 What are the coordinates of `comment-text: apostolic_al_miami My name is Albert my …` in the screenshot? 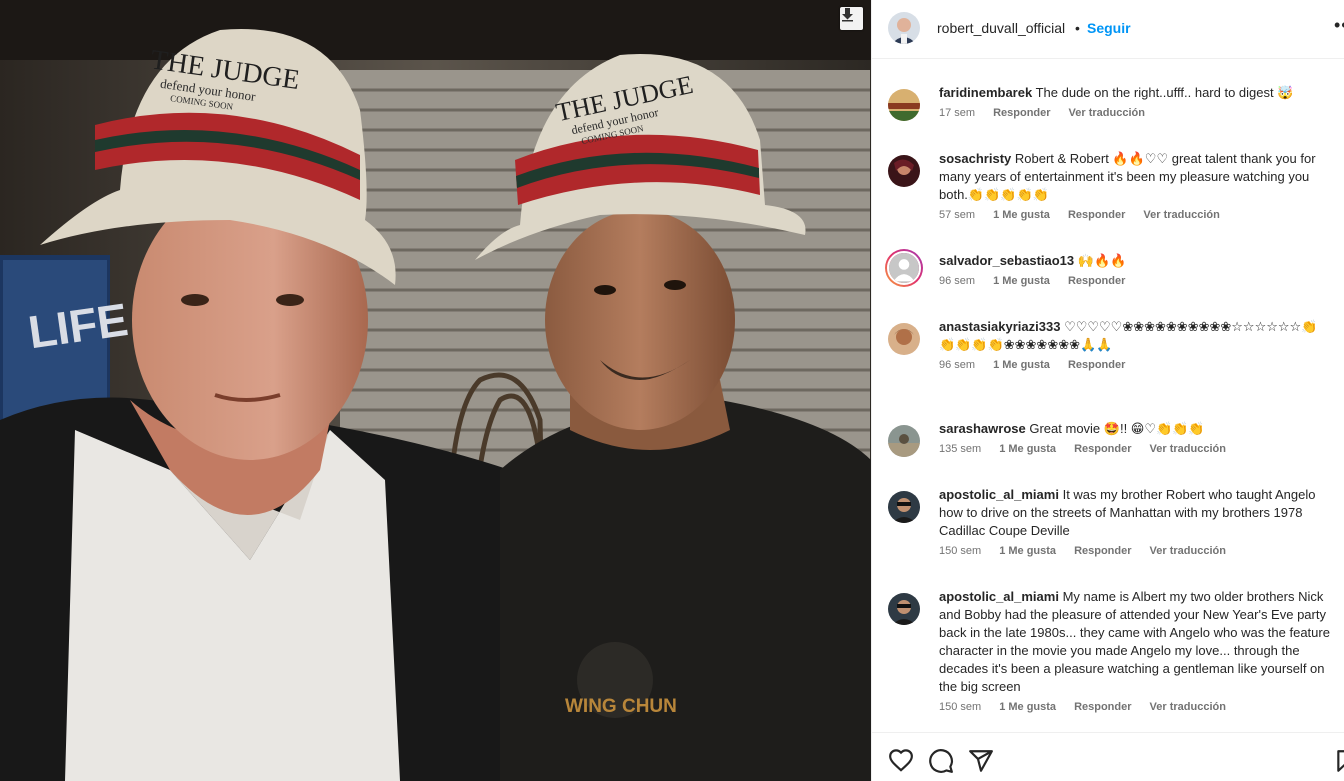 It's located at (1136, 642).